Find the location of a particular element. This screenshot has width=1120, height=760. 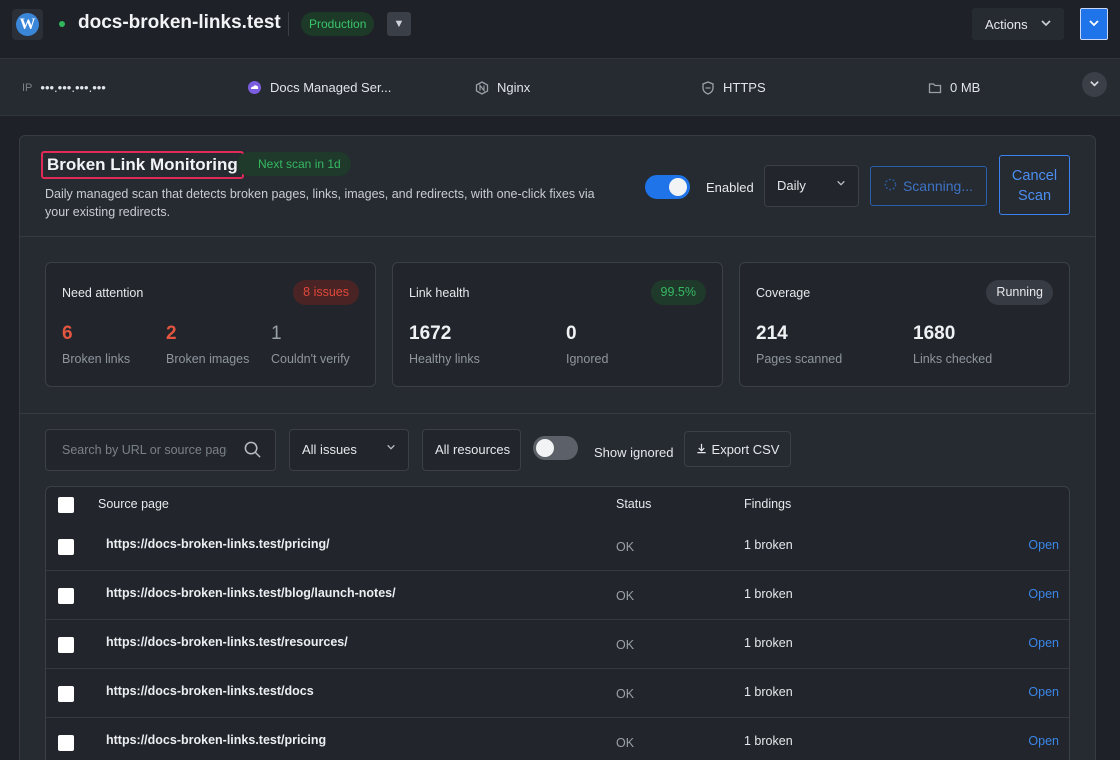

server-info: Nginx is located at coordinates (502, 87).